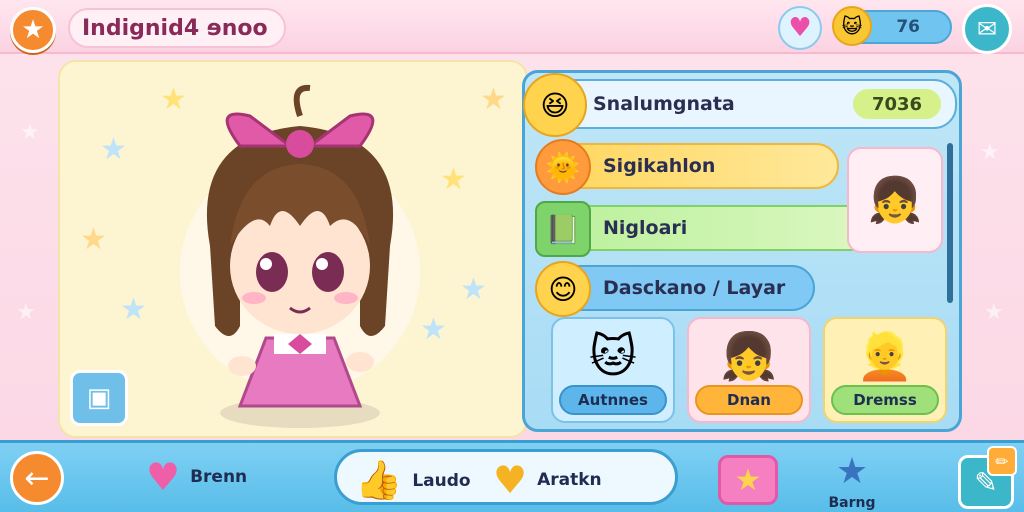  I want to click on favorites-button: ♥, so click(800, 28).